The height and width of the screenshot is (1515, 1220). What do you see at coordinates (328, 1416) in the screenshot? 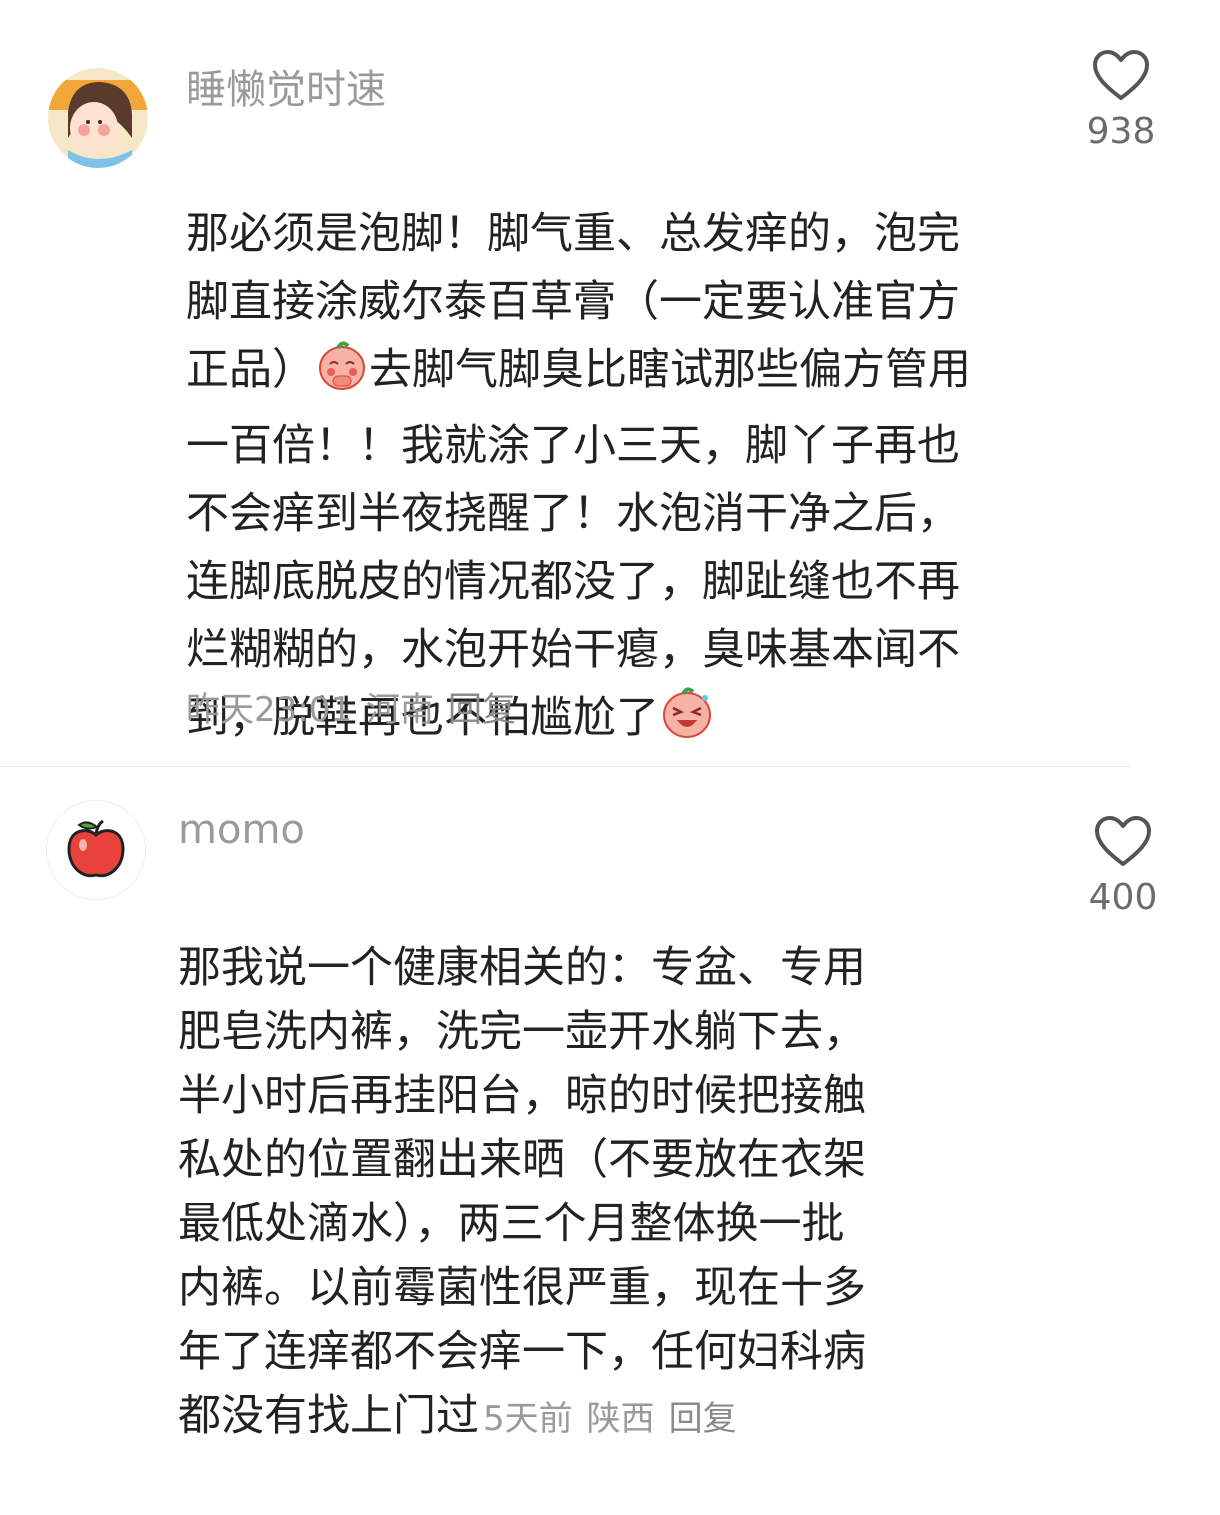
I see `comment-text-last: 都没有找上门过` at bounding box center [328, 1416].